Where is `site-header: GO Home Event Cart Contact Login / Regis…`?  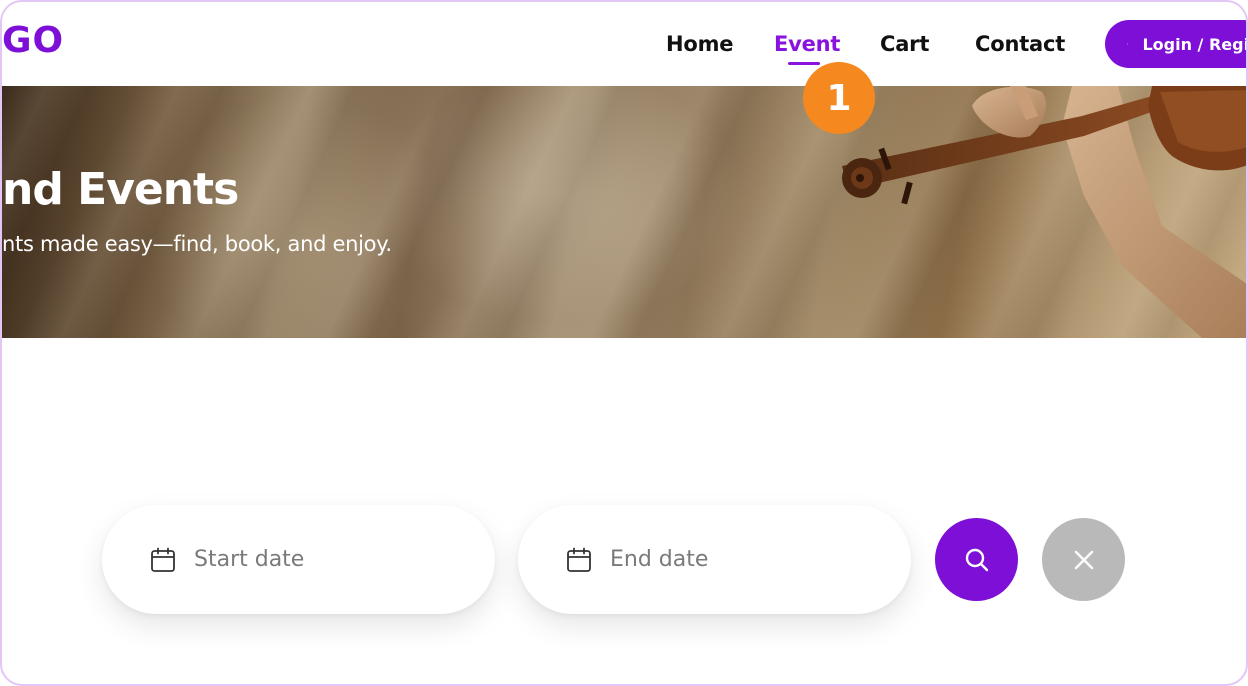 site-header: GO Home Event Cart Contact Login / Regis… is located at coordinates (625, 44).